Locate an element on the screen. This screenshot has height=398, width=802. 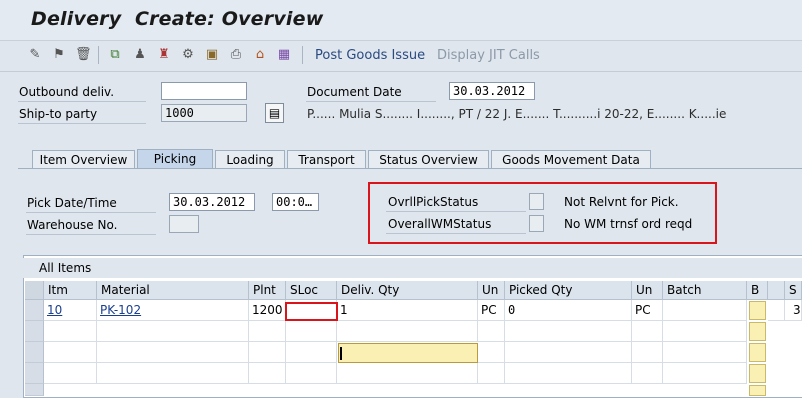
cell-un: PC is located at coordinates (491, 310).